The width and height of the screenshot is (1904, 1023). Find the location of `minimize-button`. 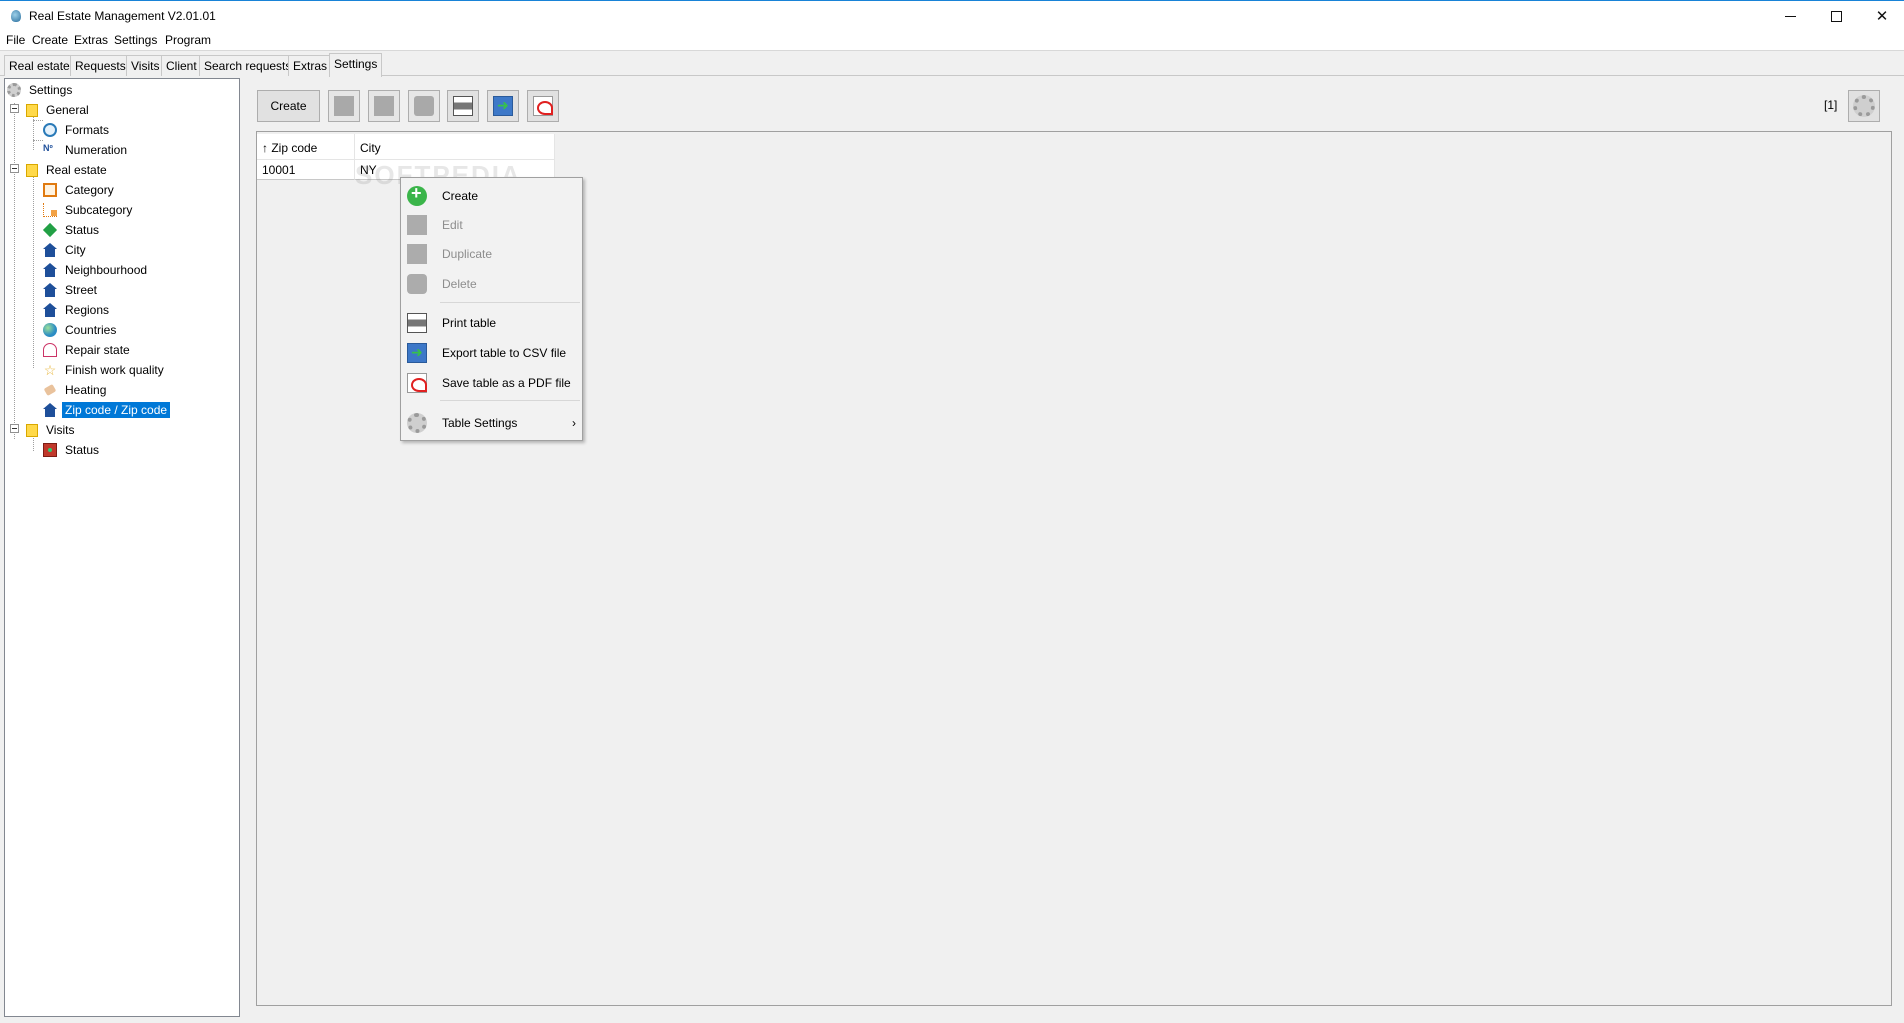

minimize-button is located at coordinates (1790, 16).